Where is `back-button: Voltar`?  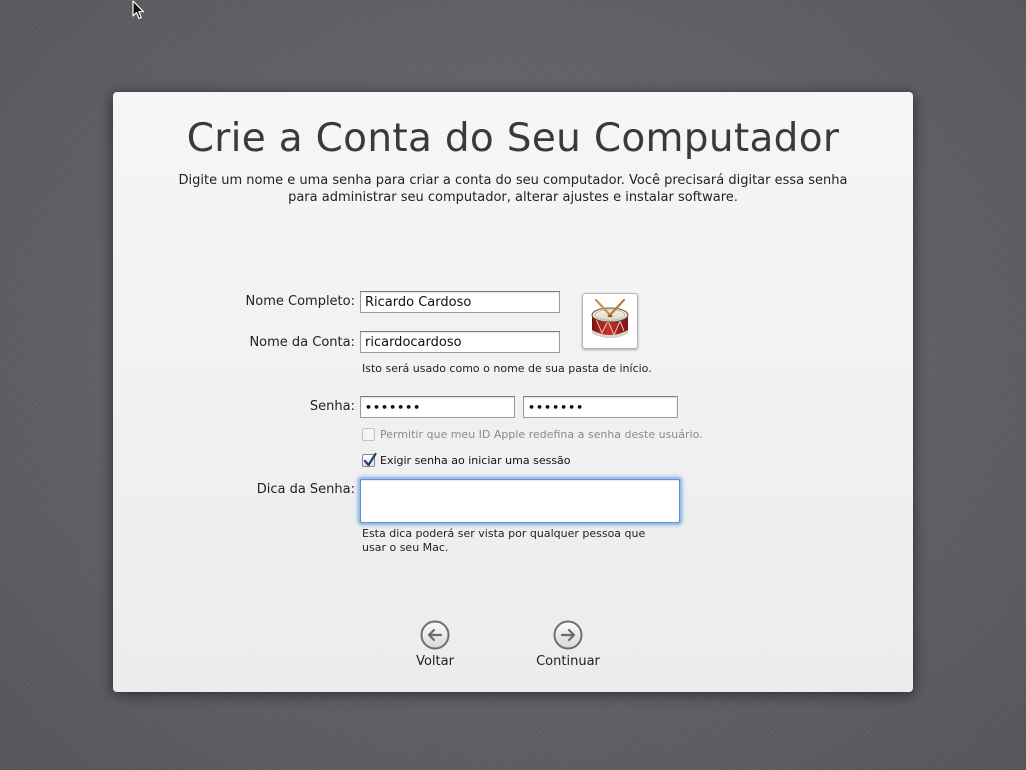 back-button: Voltar is located at coordinates (435, 644).